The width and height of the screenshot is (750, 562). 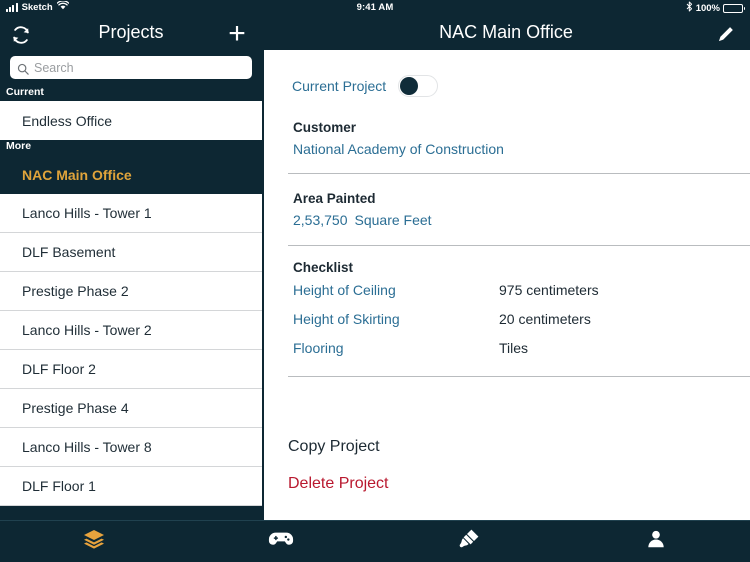 What do you see at coordinates (396, 319) in the screenshot?
I see `checklist-key: Height of Skirting` at bounding box center [396, 319].